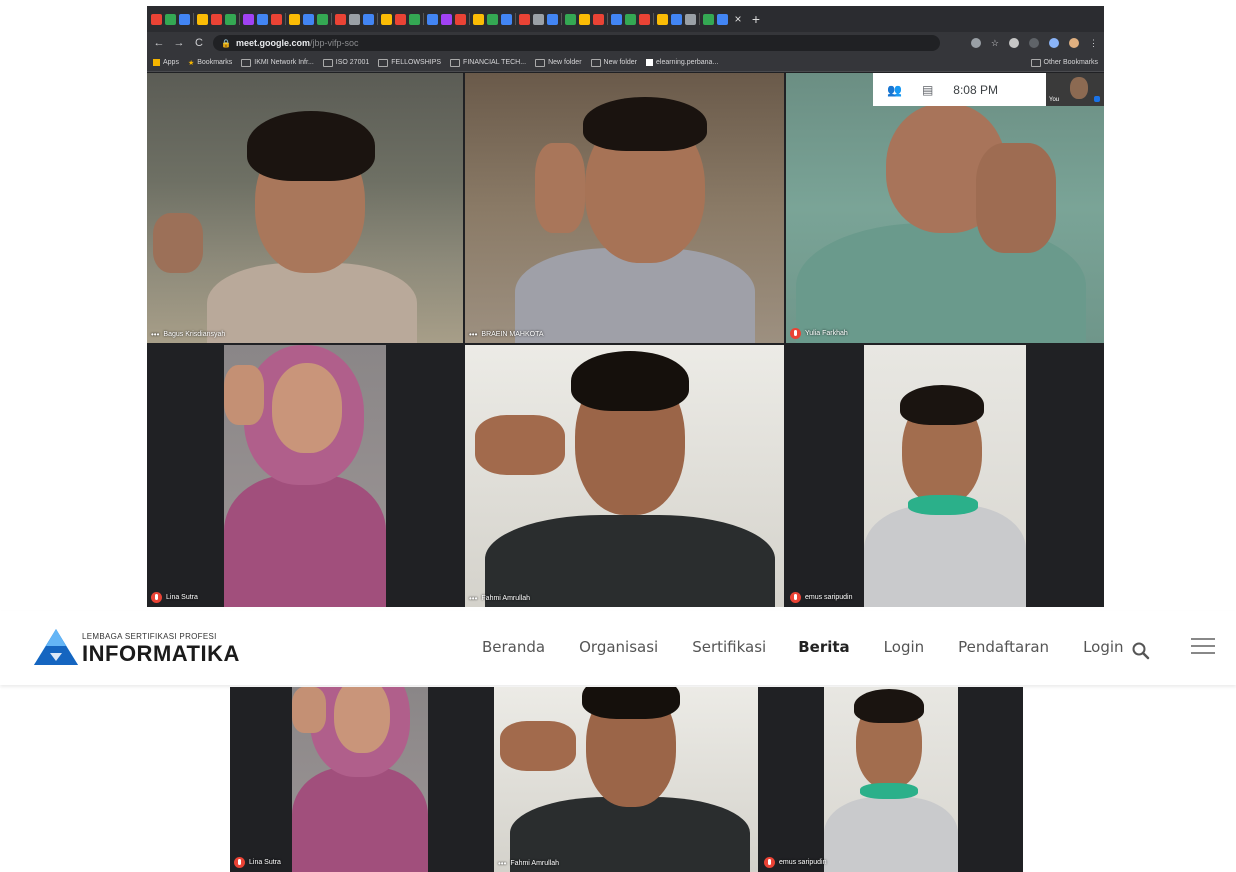  Describe the element at coordinates (1074, 43) in the screenshot. I see `profile-avatar-icon` at that location.